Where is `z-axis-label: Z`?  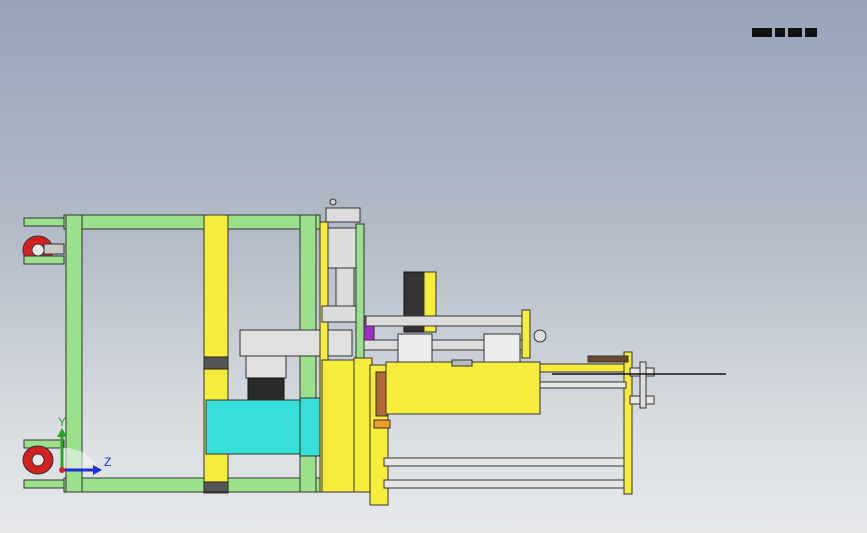
z-axis-label: Z is located at coordinates (107, 462).